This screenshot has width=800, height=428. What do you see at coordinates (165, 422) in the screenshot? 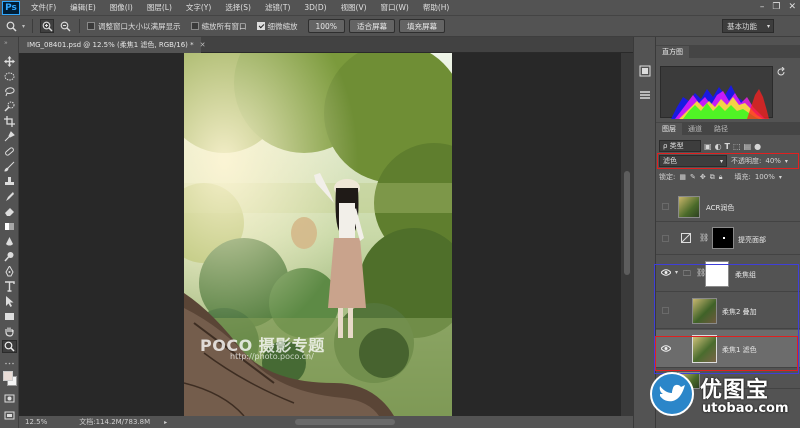
I see `status-arrow-icon: ▸` at bounding box center [165, 422].